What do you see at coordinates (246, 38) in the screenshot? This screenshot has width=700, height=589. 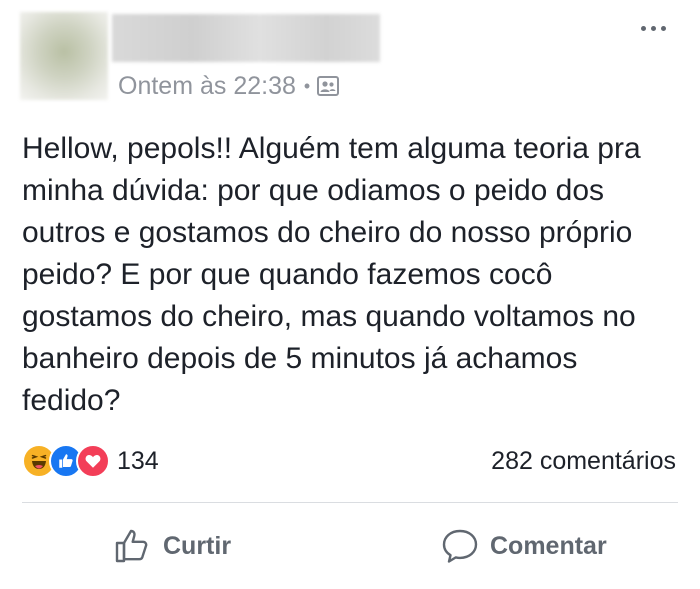 I see `author-name-blurred` at bounding box center [246, 38].